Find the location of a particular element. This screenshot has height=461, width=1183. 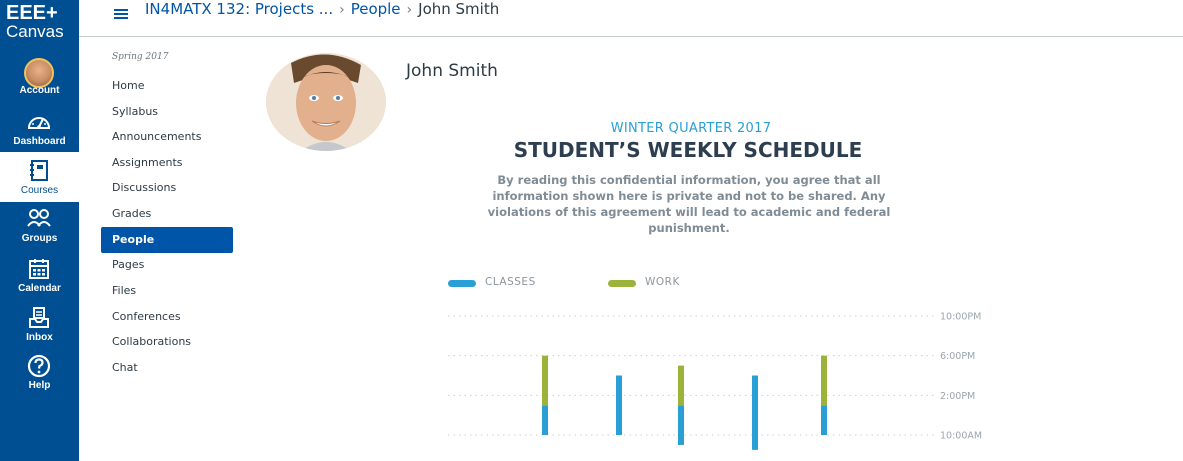

course-nav-announcements: Announcements is located at coordinates (167, 137).